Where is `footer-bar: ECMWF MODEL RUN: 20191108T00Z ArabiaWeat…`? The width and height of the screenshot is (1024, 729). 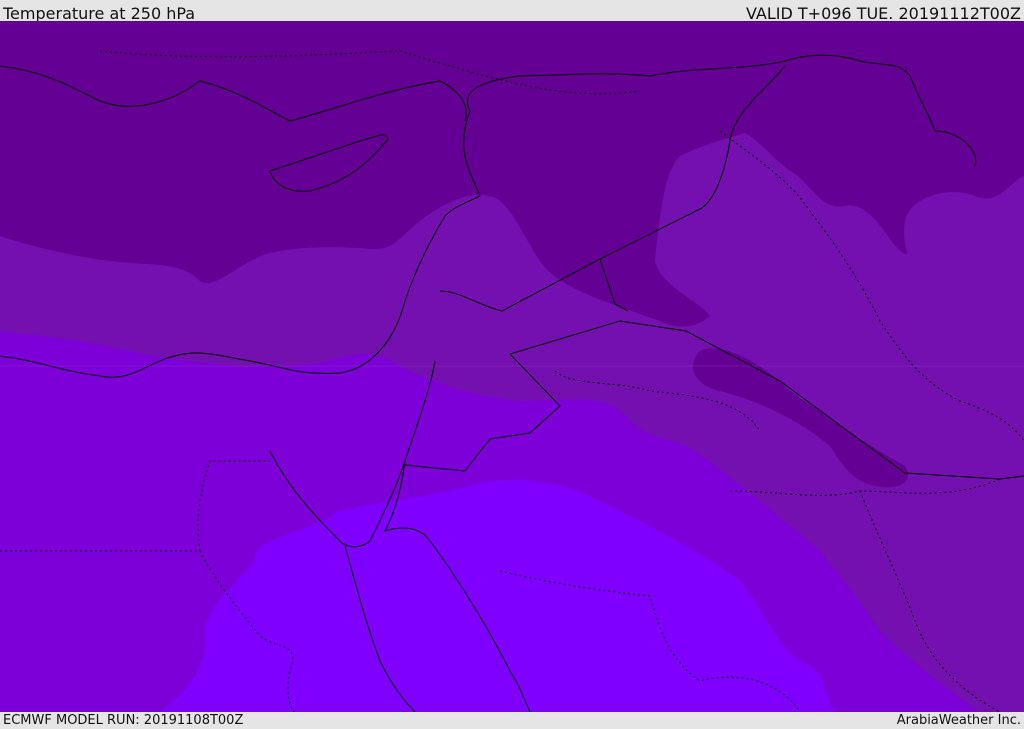
footer-bar: ECMWF MODEL RUN: 20191108T00Z ArabiaWeat… is located at coordinates (512, 720).